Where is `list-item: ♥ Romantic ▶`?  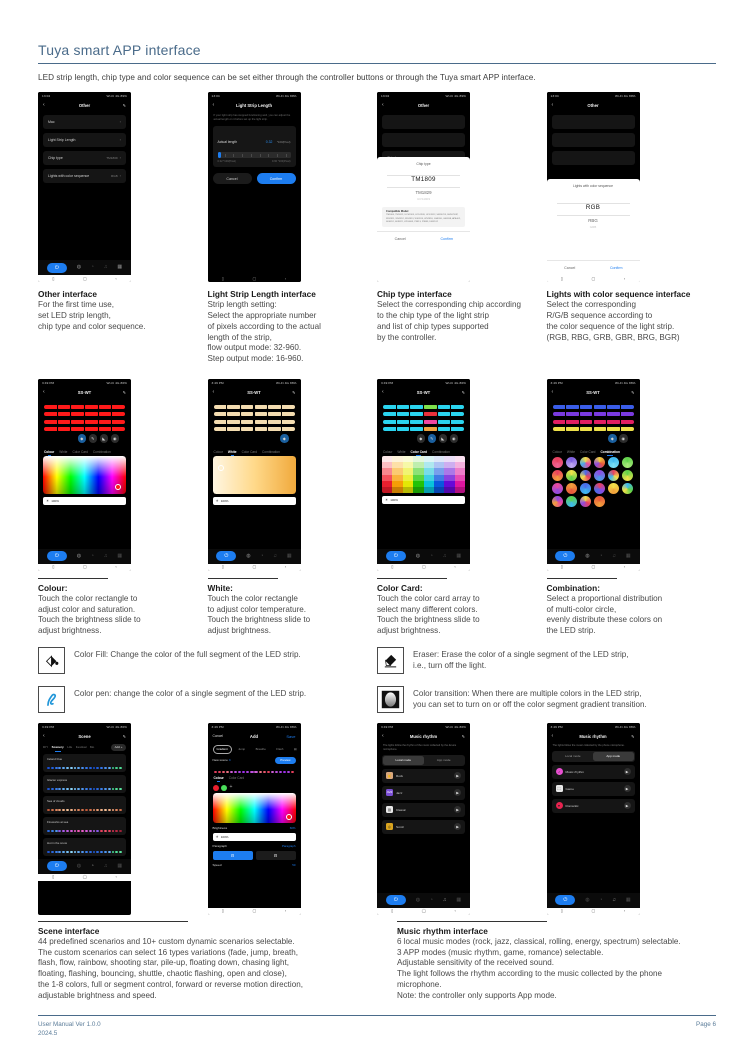 list-item: ♥ Romantic ▶ is located at coordinates (593, 805).